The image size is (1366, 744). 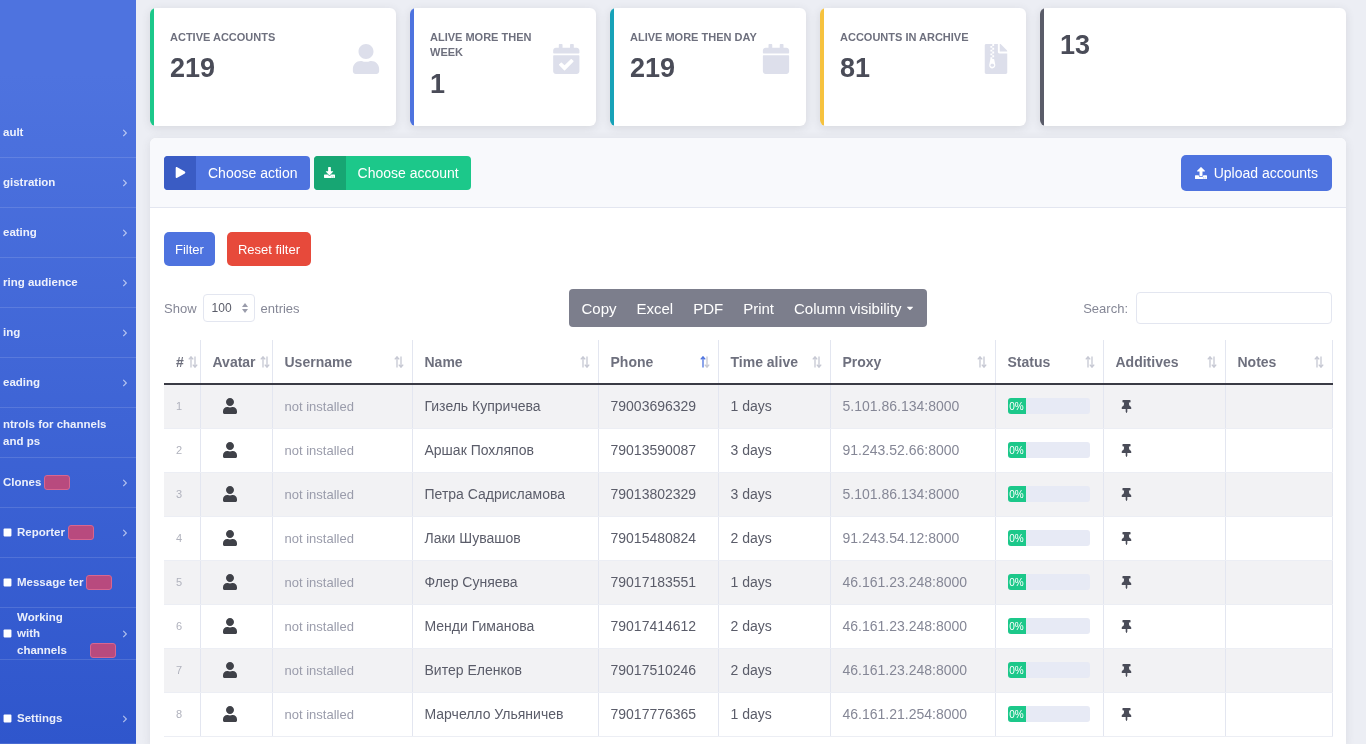 I want to click on show-label: Show, so click(x=180, y=308).